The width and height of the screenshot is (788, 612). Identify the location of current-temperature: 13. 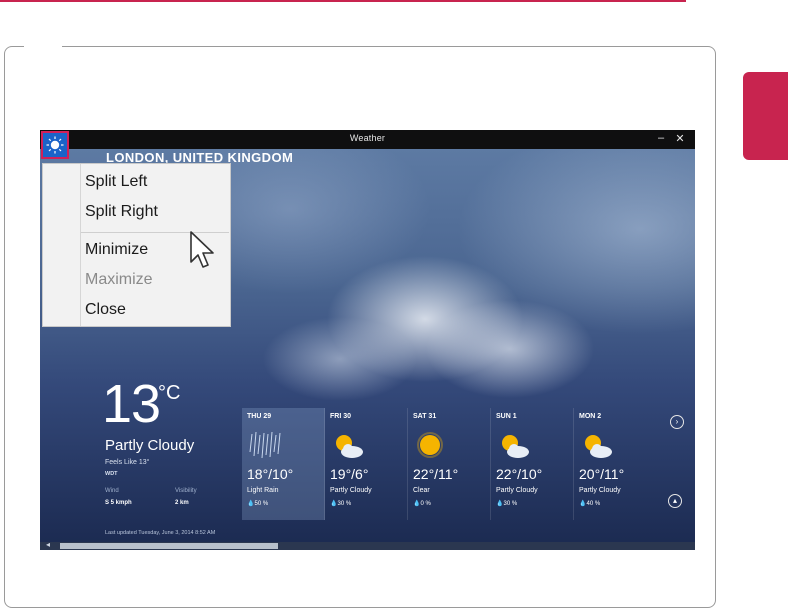
(131, 404).